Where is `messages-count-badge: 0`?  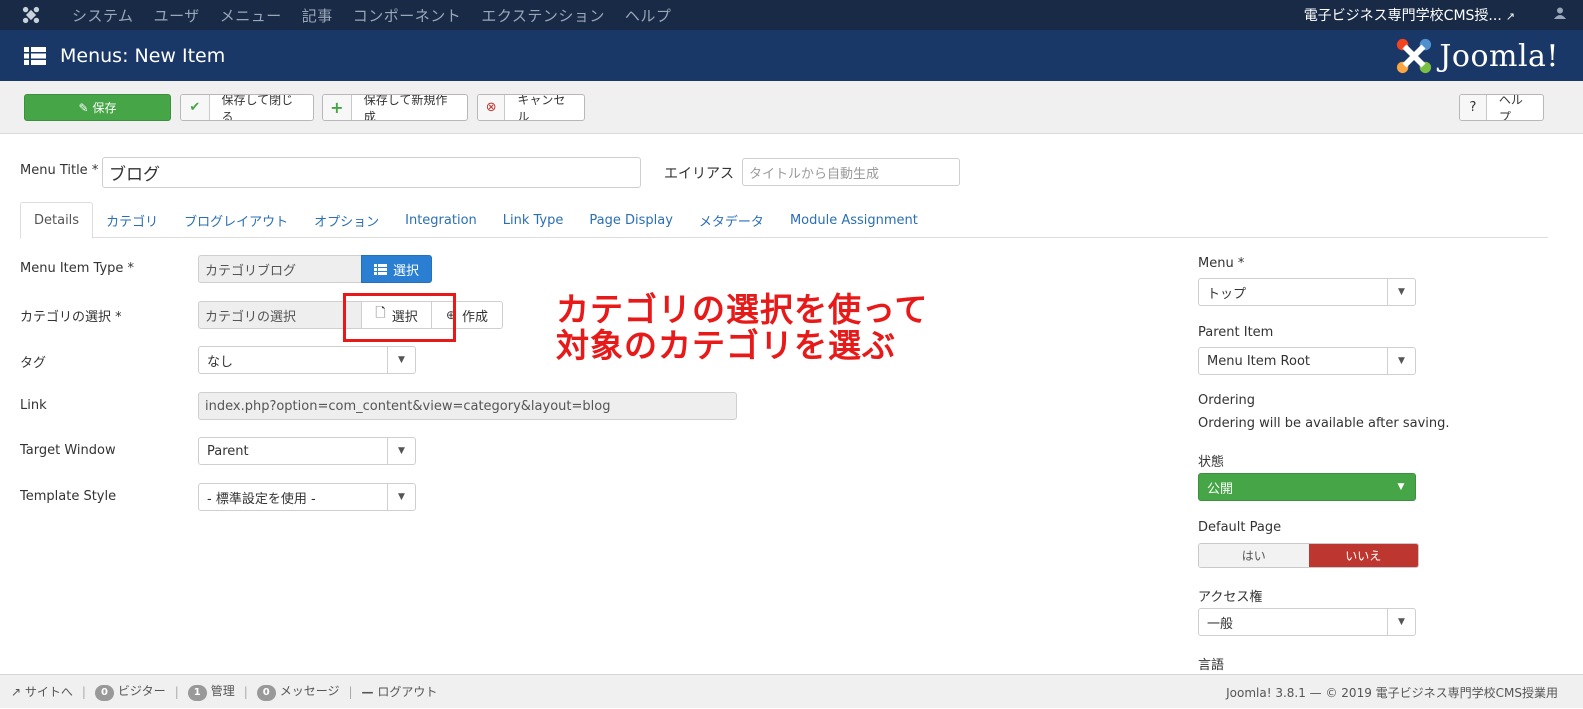
messages-count-badge: 0 is located at coordinates (266, 693).